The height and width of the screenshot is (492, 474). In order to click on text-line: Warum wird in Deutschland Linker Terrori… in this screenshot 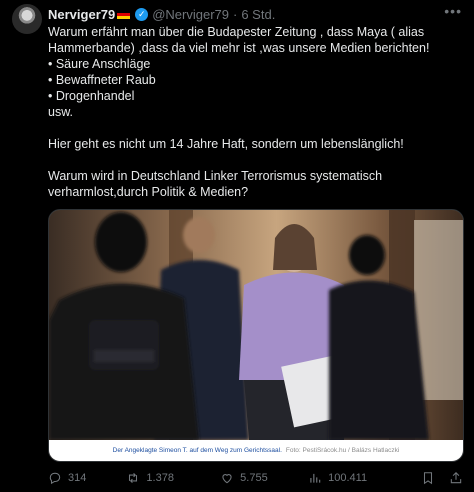, I will do `click(215, 176)`.